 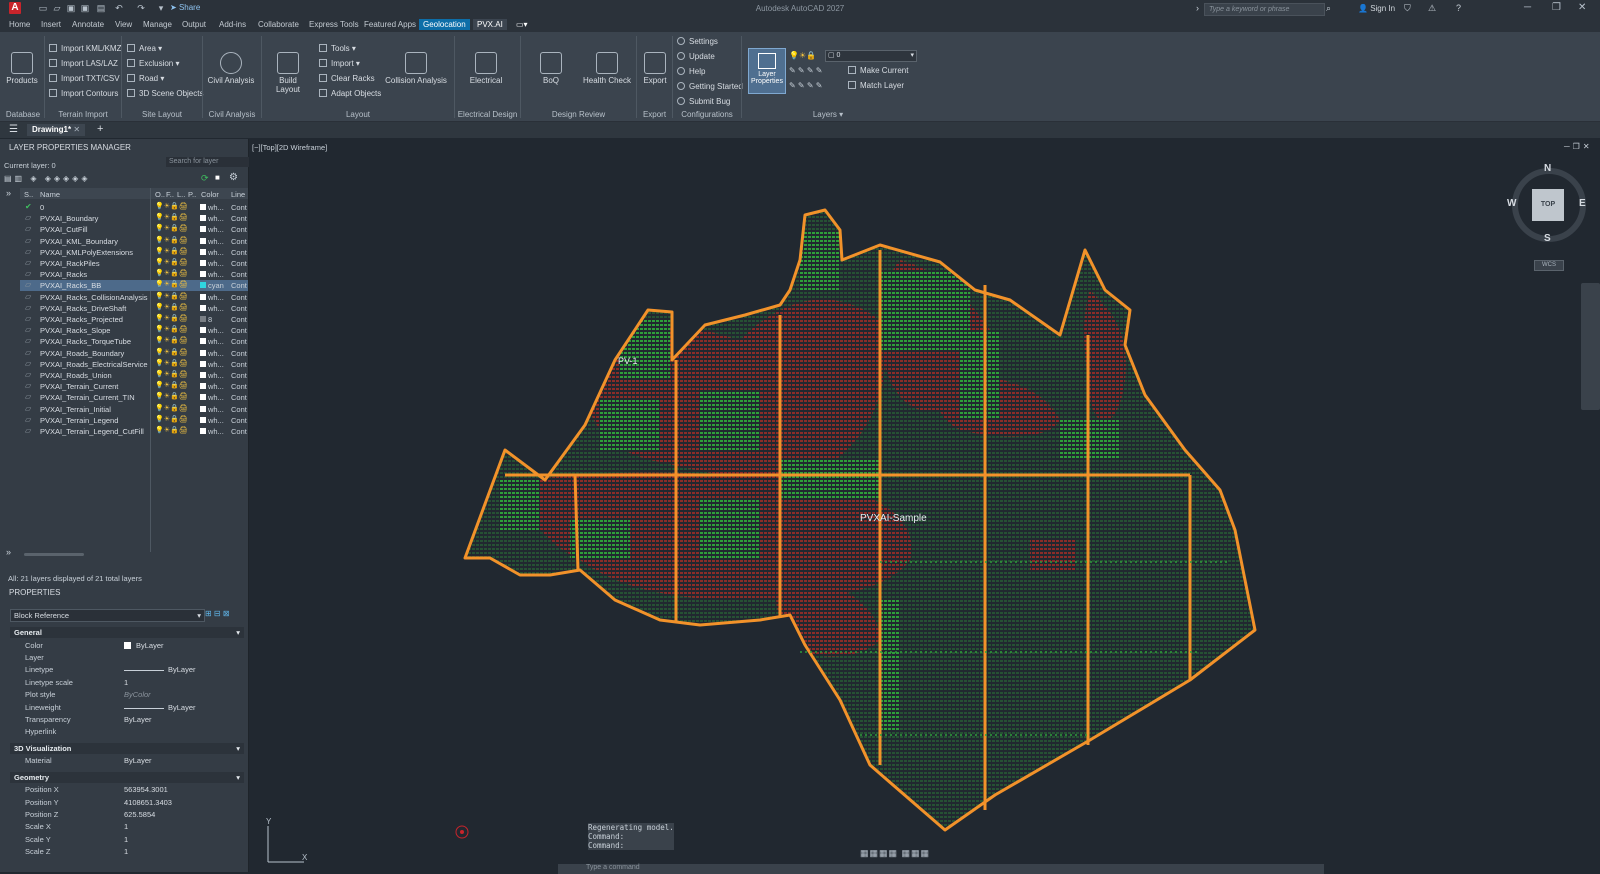 What do you see at coordinates (444, 24) in the screenshot?
I see `tab-geolocation: Geolocation` at bounding box center [444, 24].